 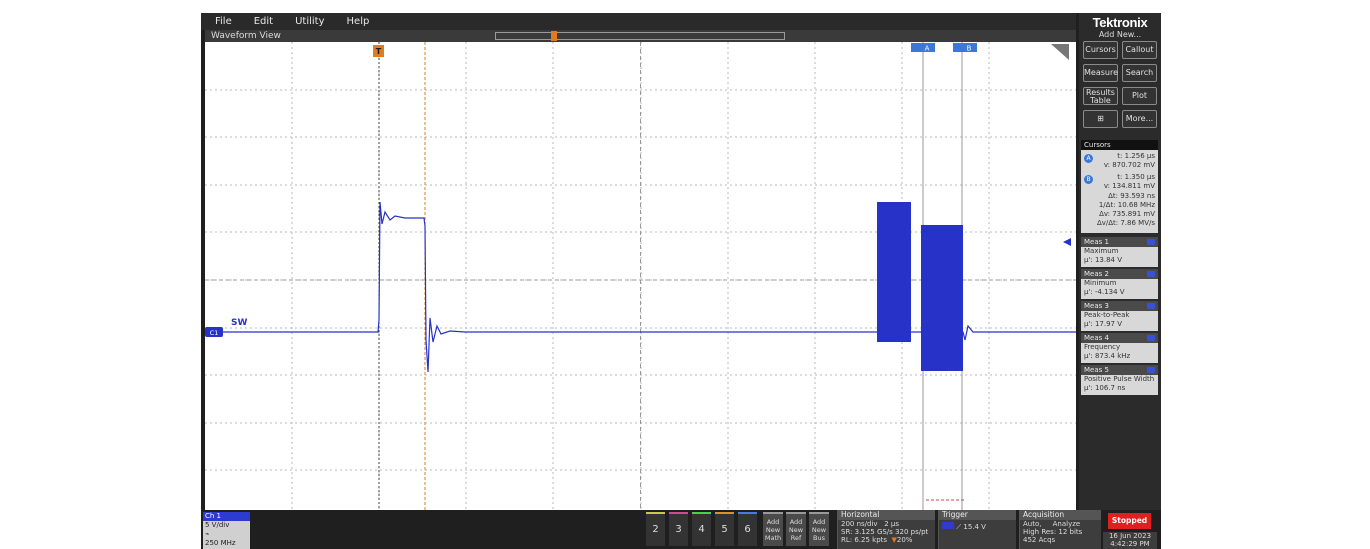 I want to click on meas-4-name: Frequency, so click(x=1102, y=347).